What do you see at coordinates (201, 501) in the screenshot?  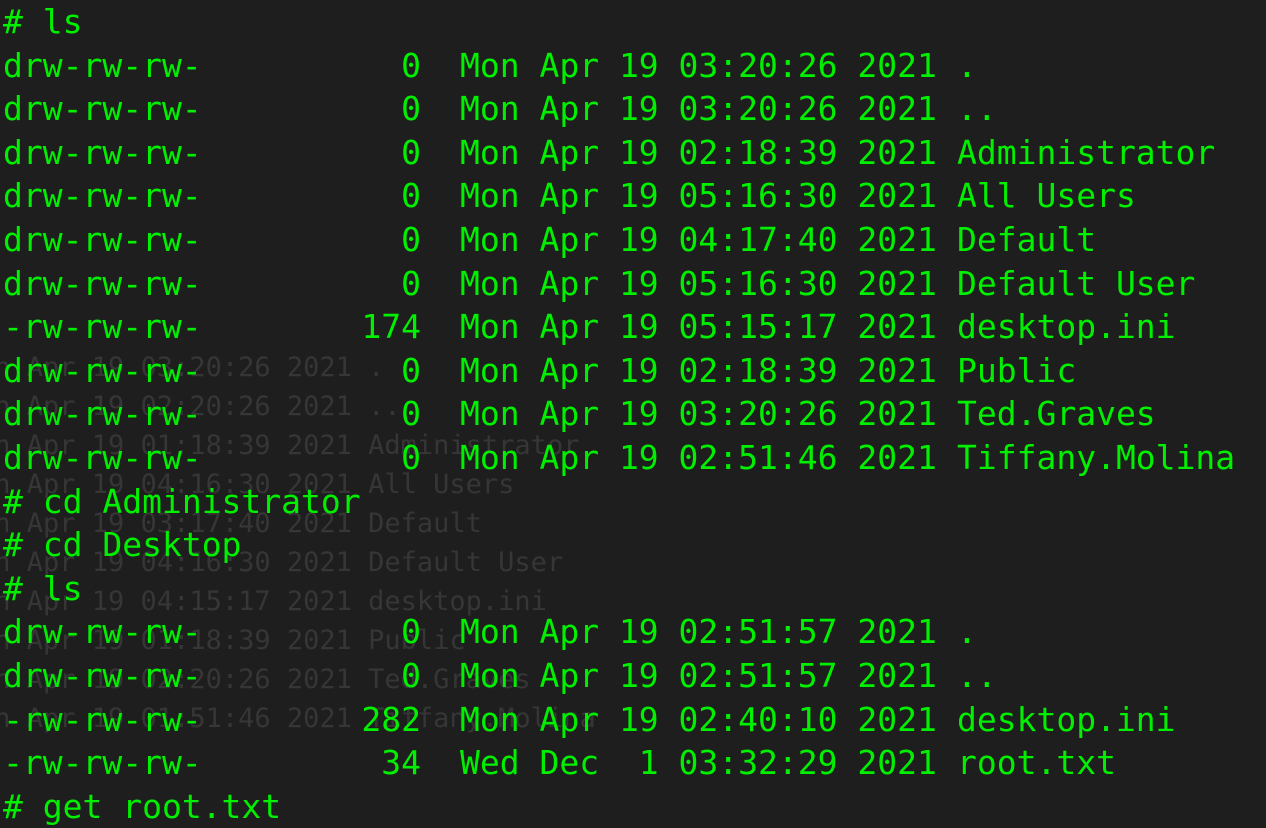 I see `command-text: cd Administrator` at bounding box center [201, 501].